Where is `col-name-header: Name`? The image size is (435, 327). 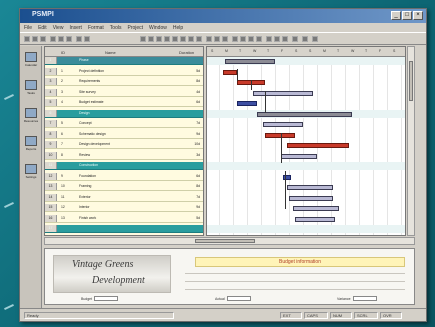
col-name-header: Name is located at coordinates (110, 52).